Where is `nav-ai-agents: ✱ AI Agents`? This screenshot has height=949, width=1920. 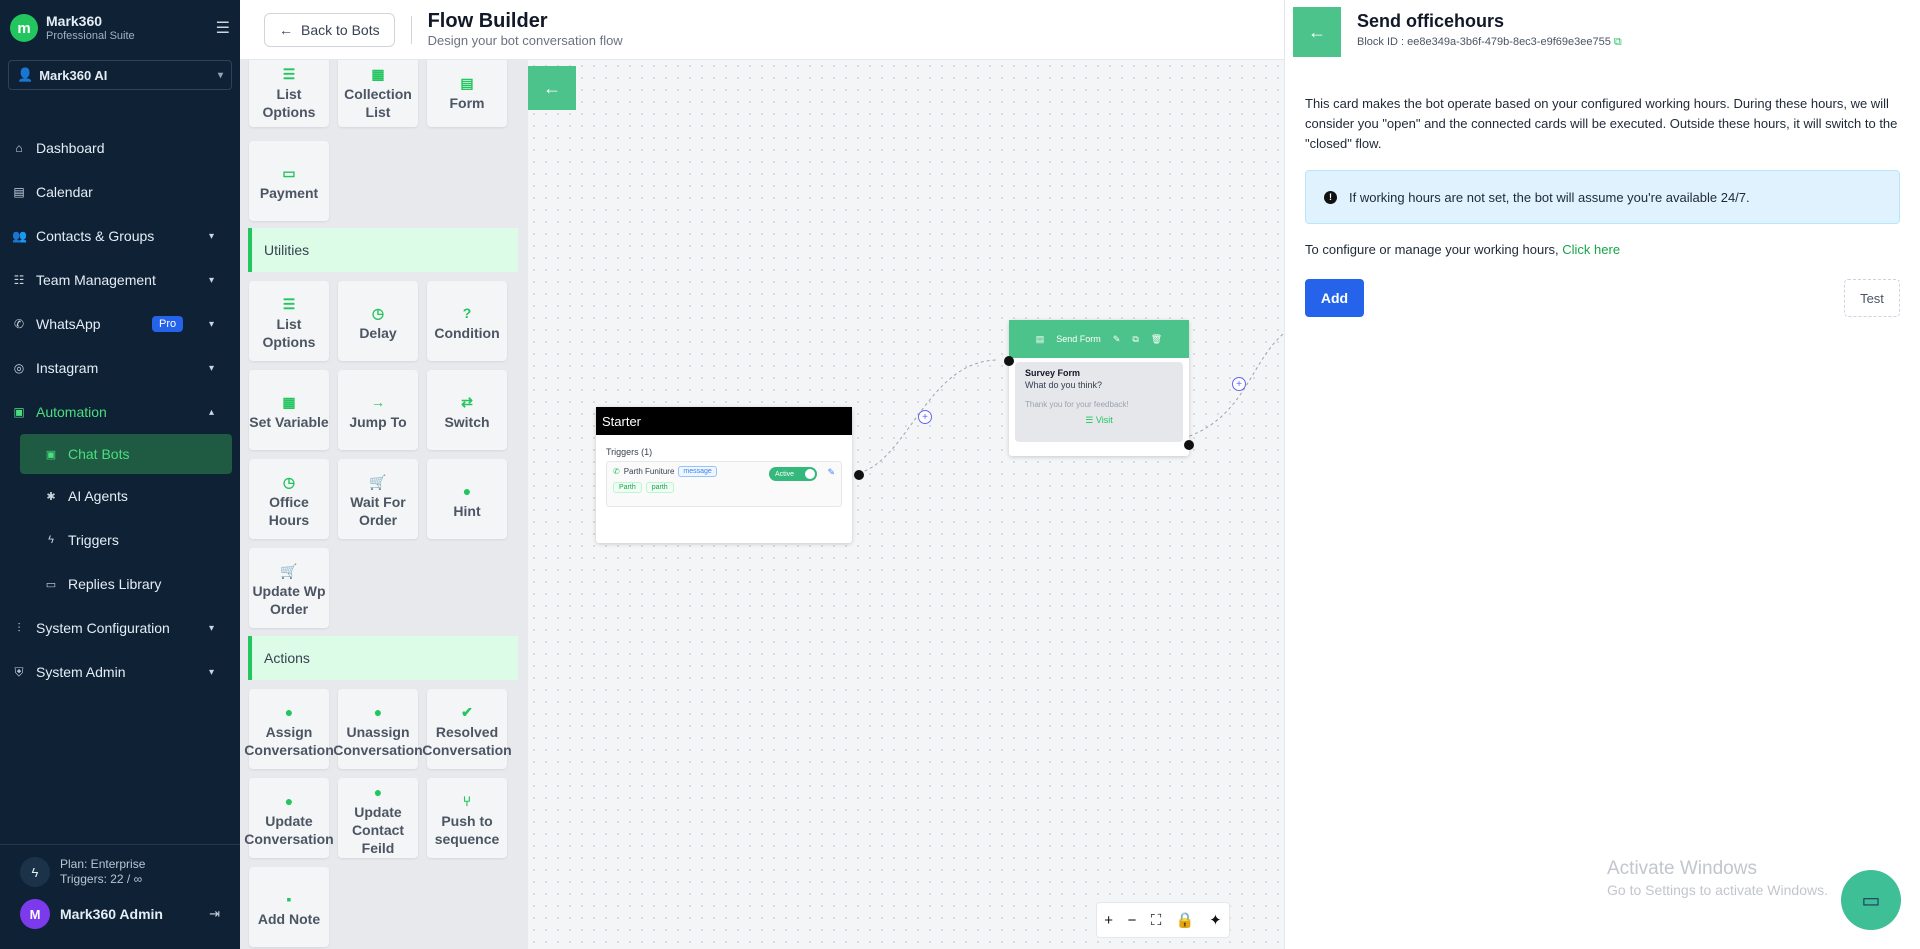
nav-ai-agents: ✱ AI Agents is located at coordinates (120, 496).